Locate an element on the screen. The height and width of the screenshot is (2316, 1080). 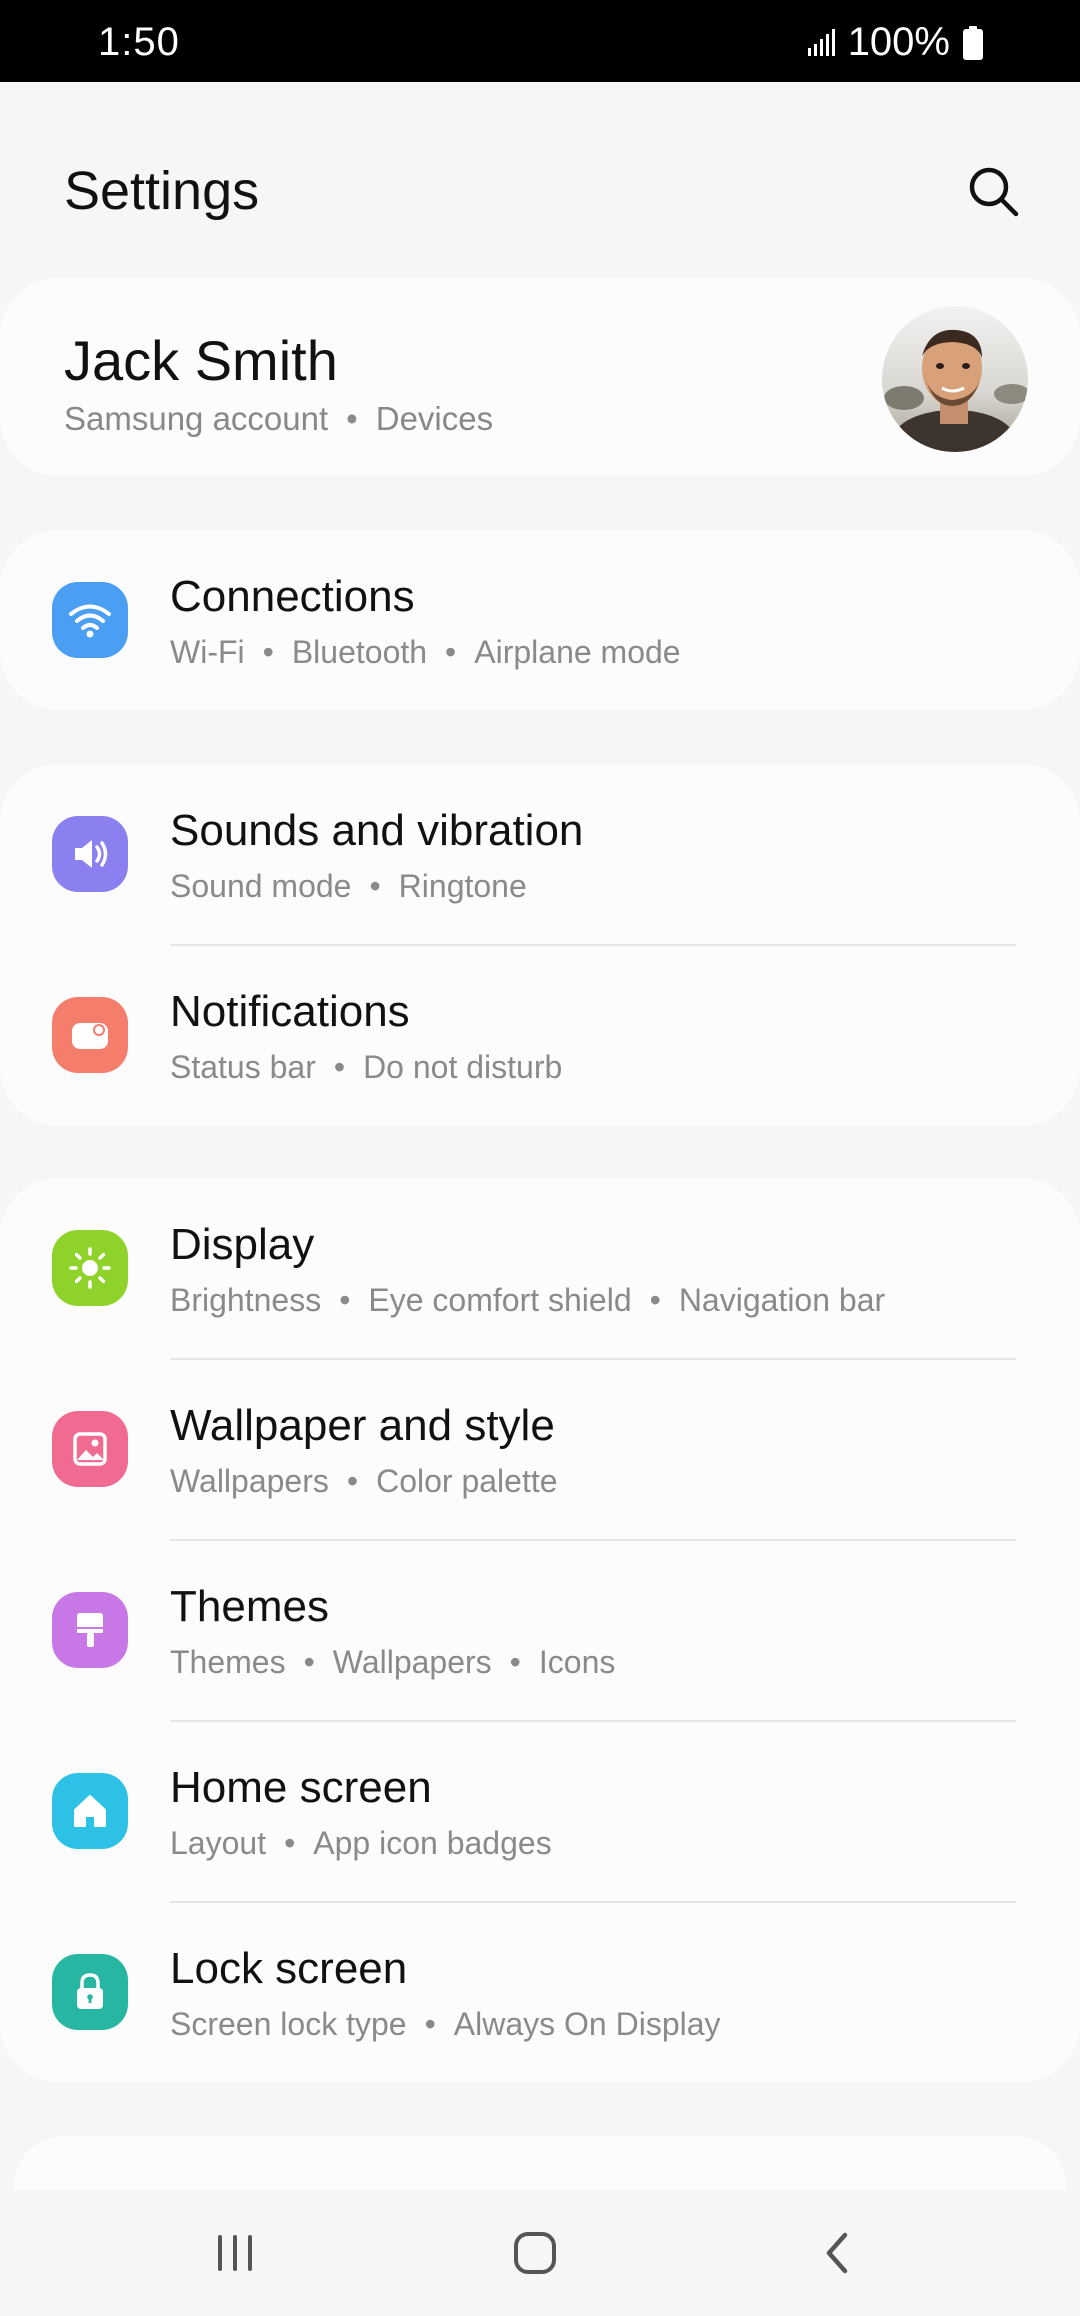
subtitle-part: Icons is located at coordinates (577, 1662).